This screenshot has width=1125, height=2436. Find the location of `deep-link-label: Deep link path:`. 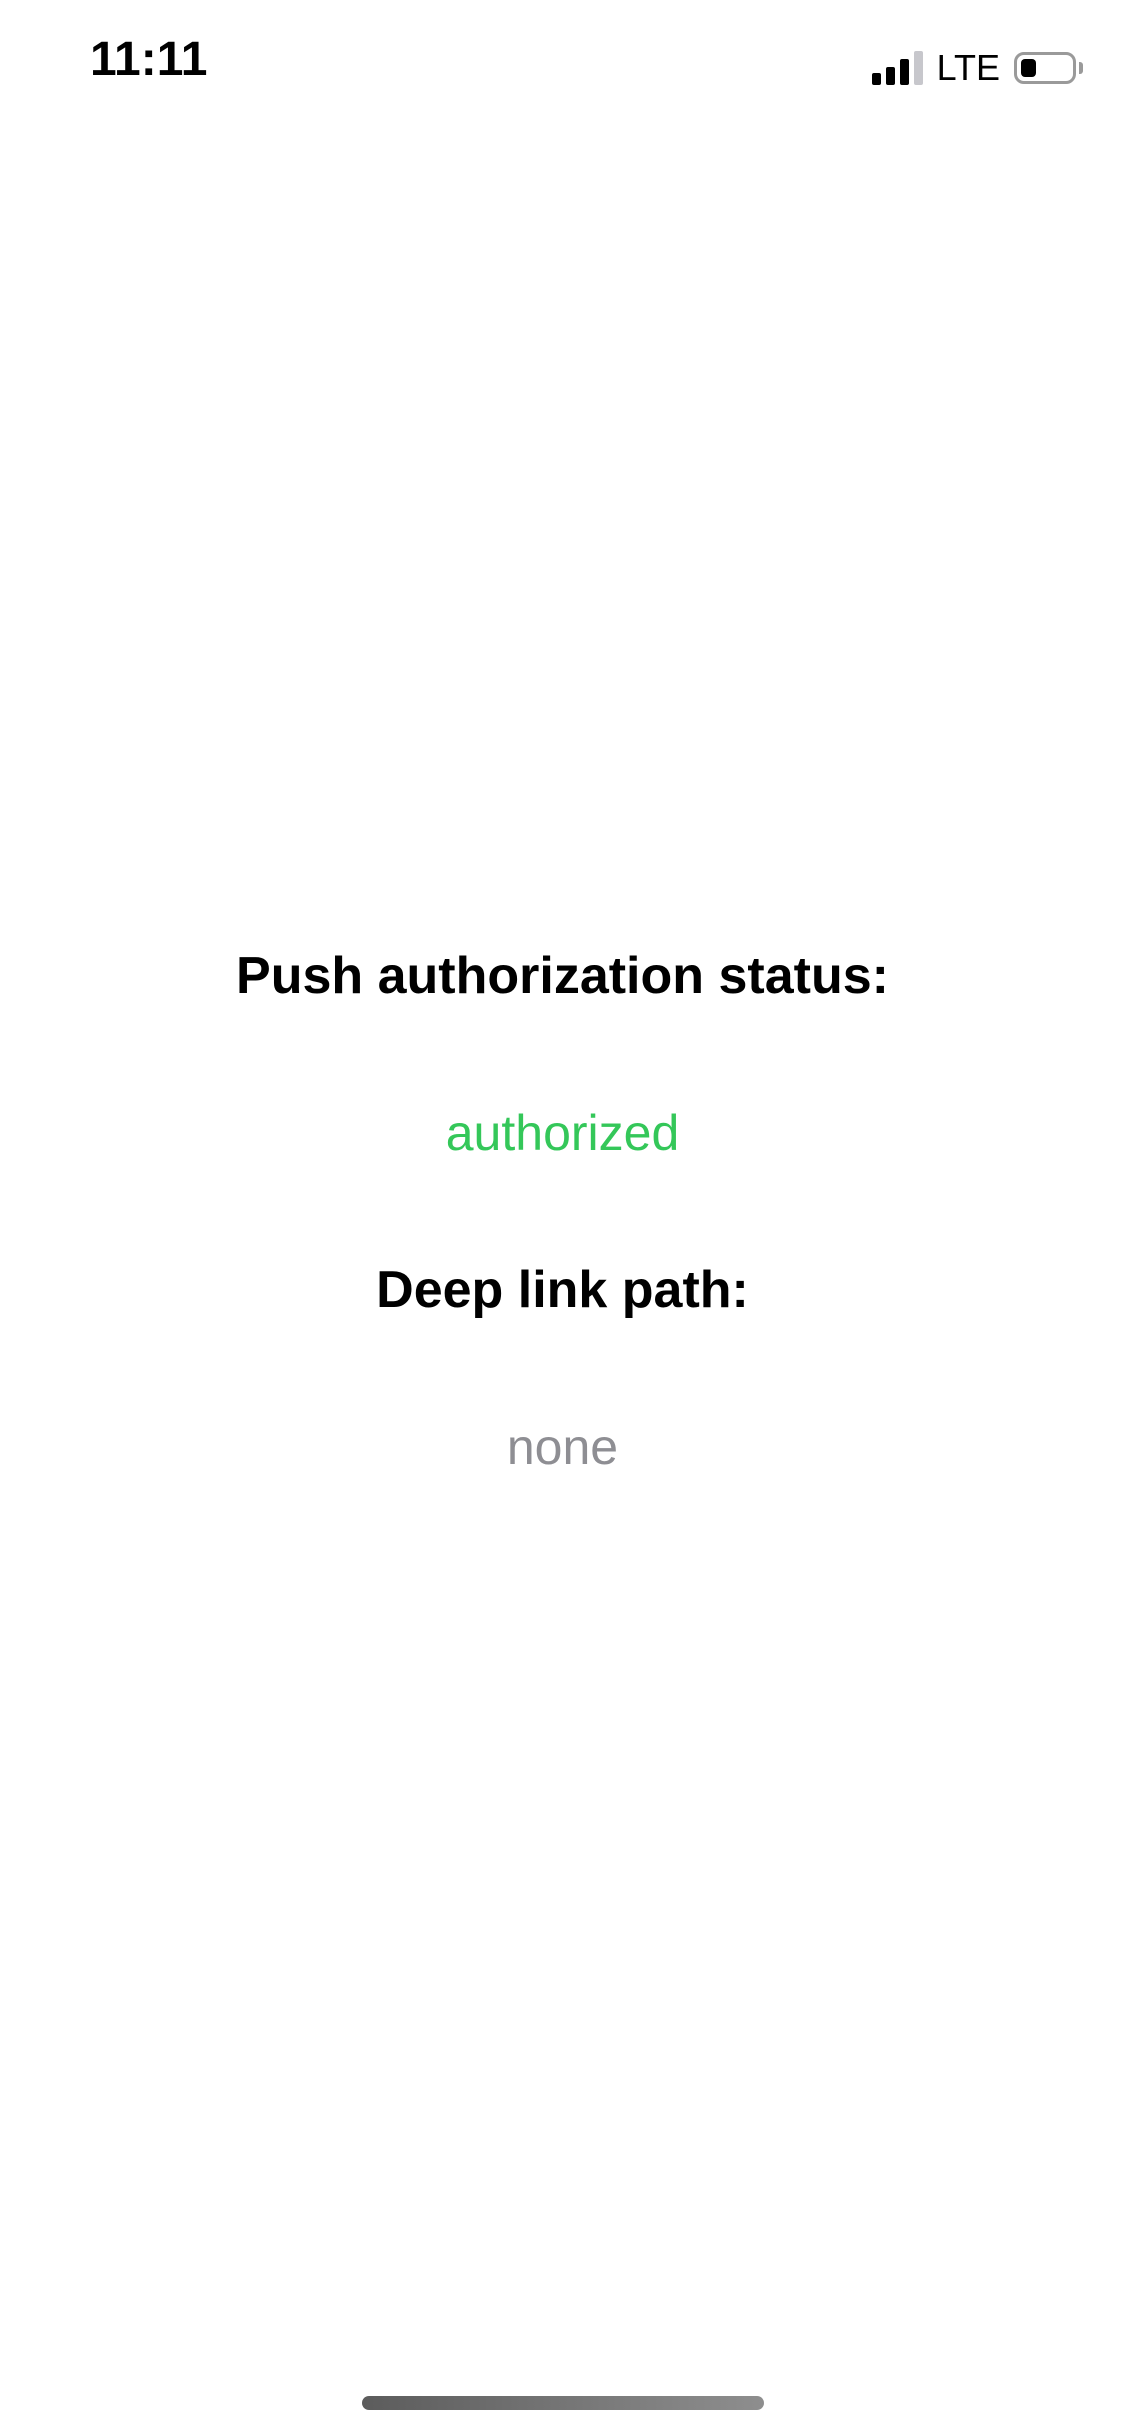

deep-link-label: Deep link path: is located at coordinates (562, 1290).